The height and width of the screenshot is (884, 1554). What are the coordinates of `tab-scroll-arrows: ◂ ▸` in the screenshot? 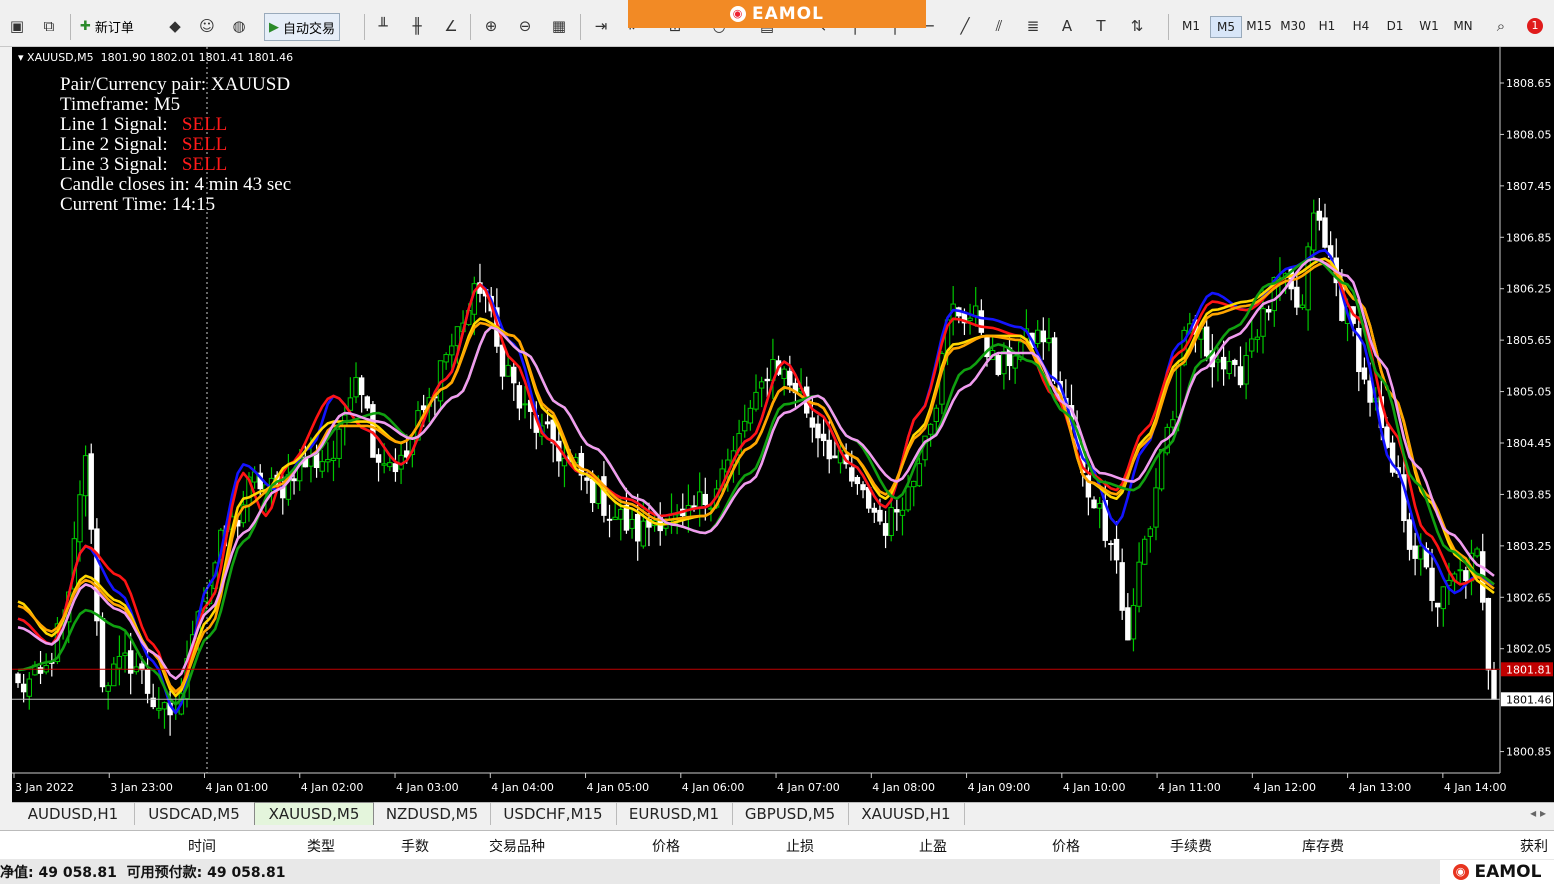 It's located at (1538, 813).